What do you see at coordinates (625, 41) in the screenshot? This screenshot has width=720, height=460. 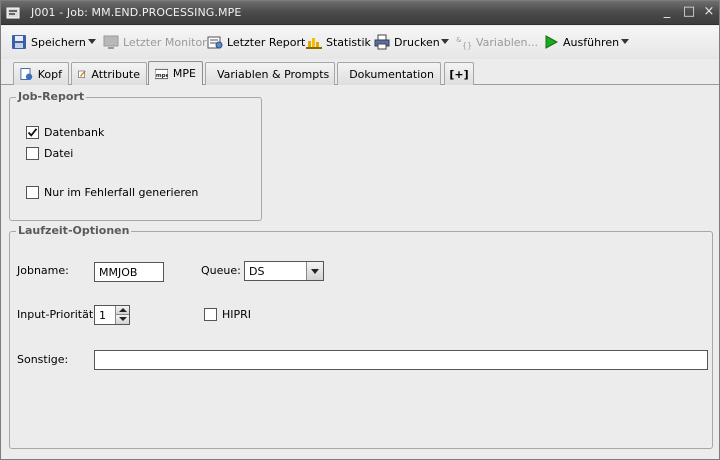 I see `execute-dropdown-arrow` at bounding box center [625, 41].